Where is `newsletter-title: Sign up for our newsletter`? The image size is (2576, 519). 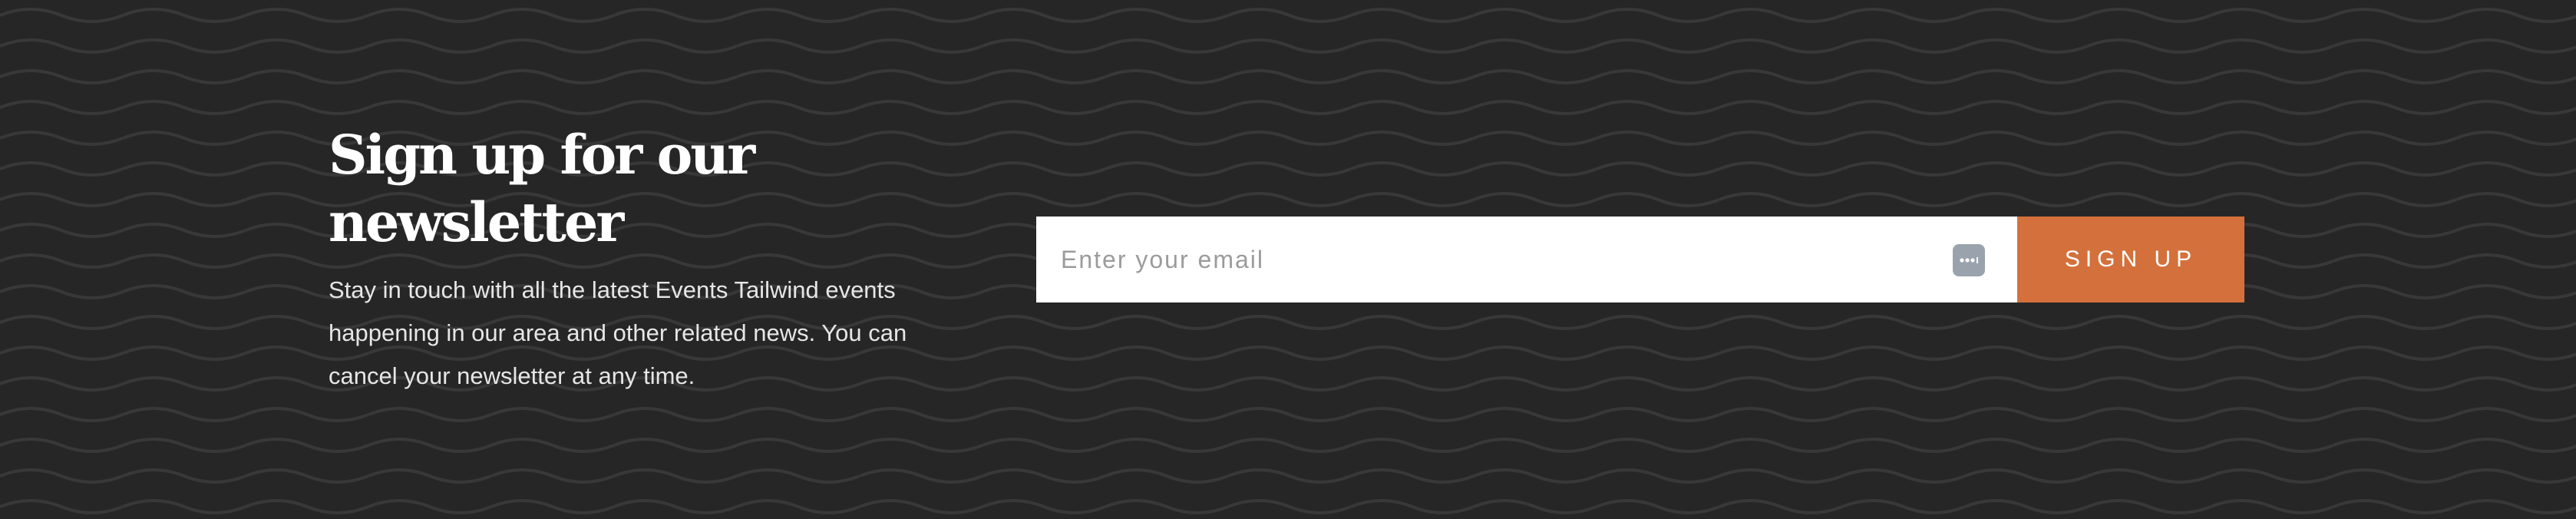
newsletter-title: Sign up for our newsletter is located at coordinates (542, 189).